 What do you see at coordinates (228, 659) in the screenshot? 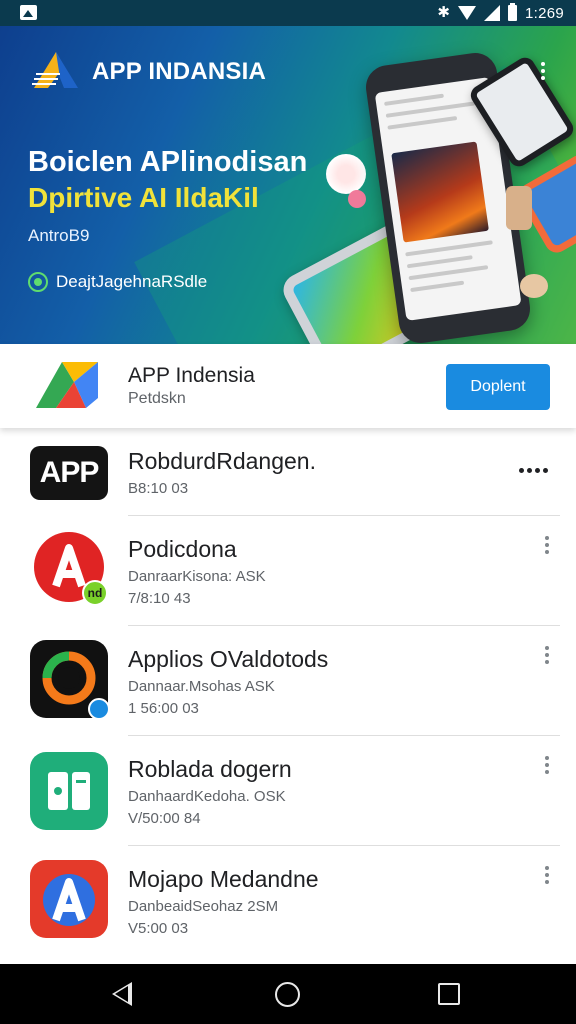
I see `list-item-title: Applios OValdotods` at bounding box center [228, 659].